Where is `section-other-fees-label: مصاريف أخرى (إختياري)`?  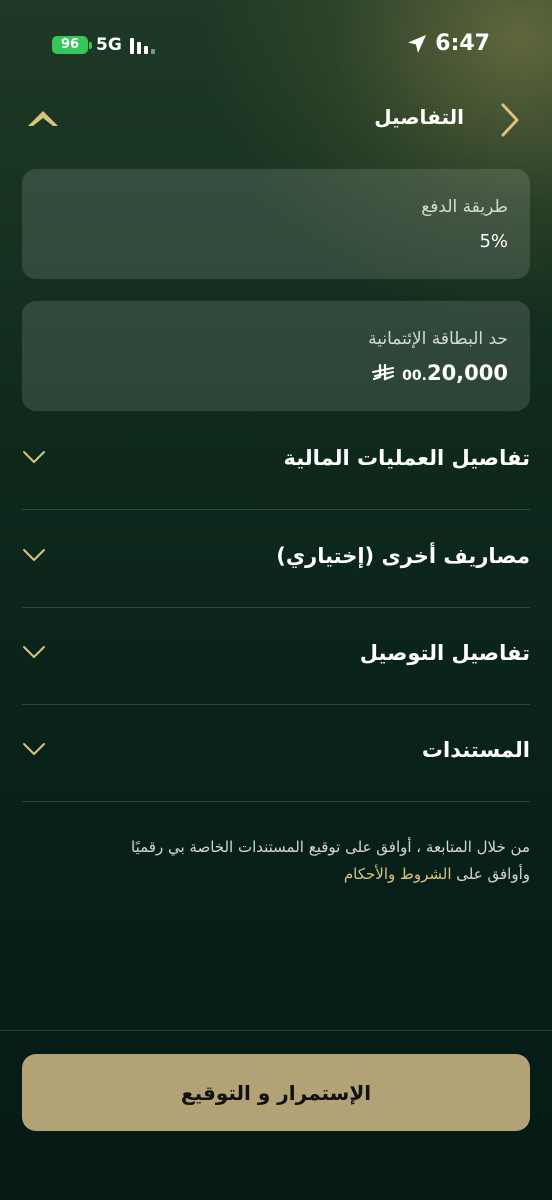
section-other-fees-label: مصاريف أخرى (إختياري) is located at coordinates (403, 556).